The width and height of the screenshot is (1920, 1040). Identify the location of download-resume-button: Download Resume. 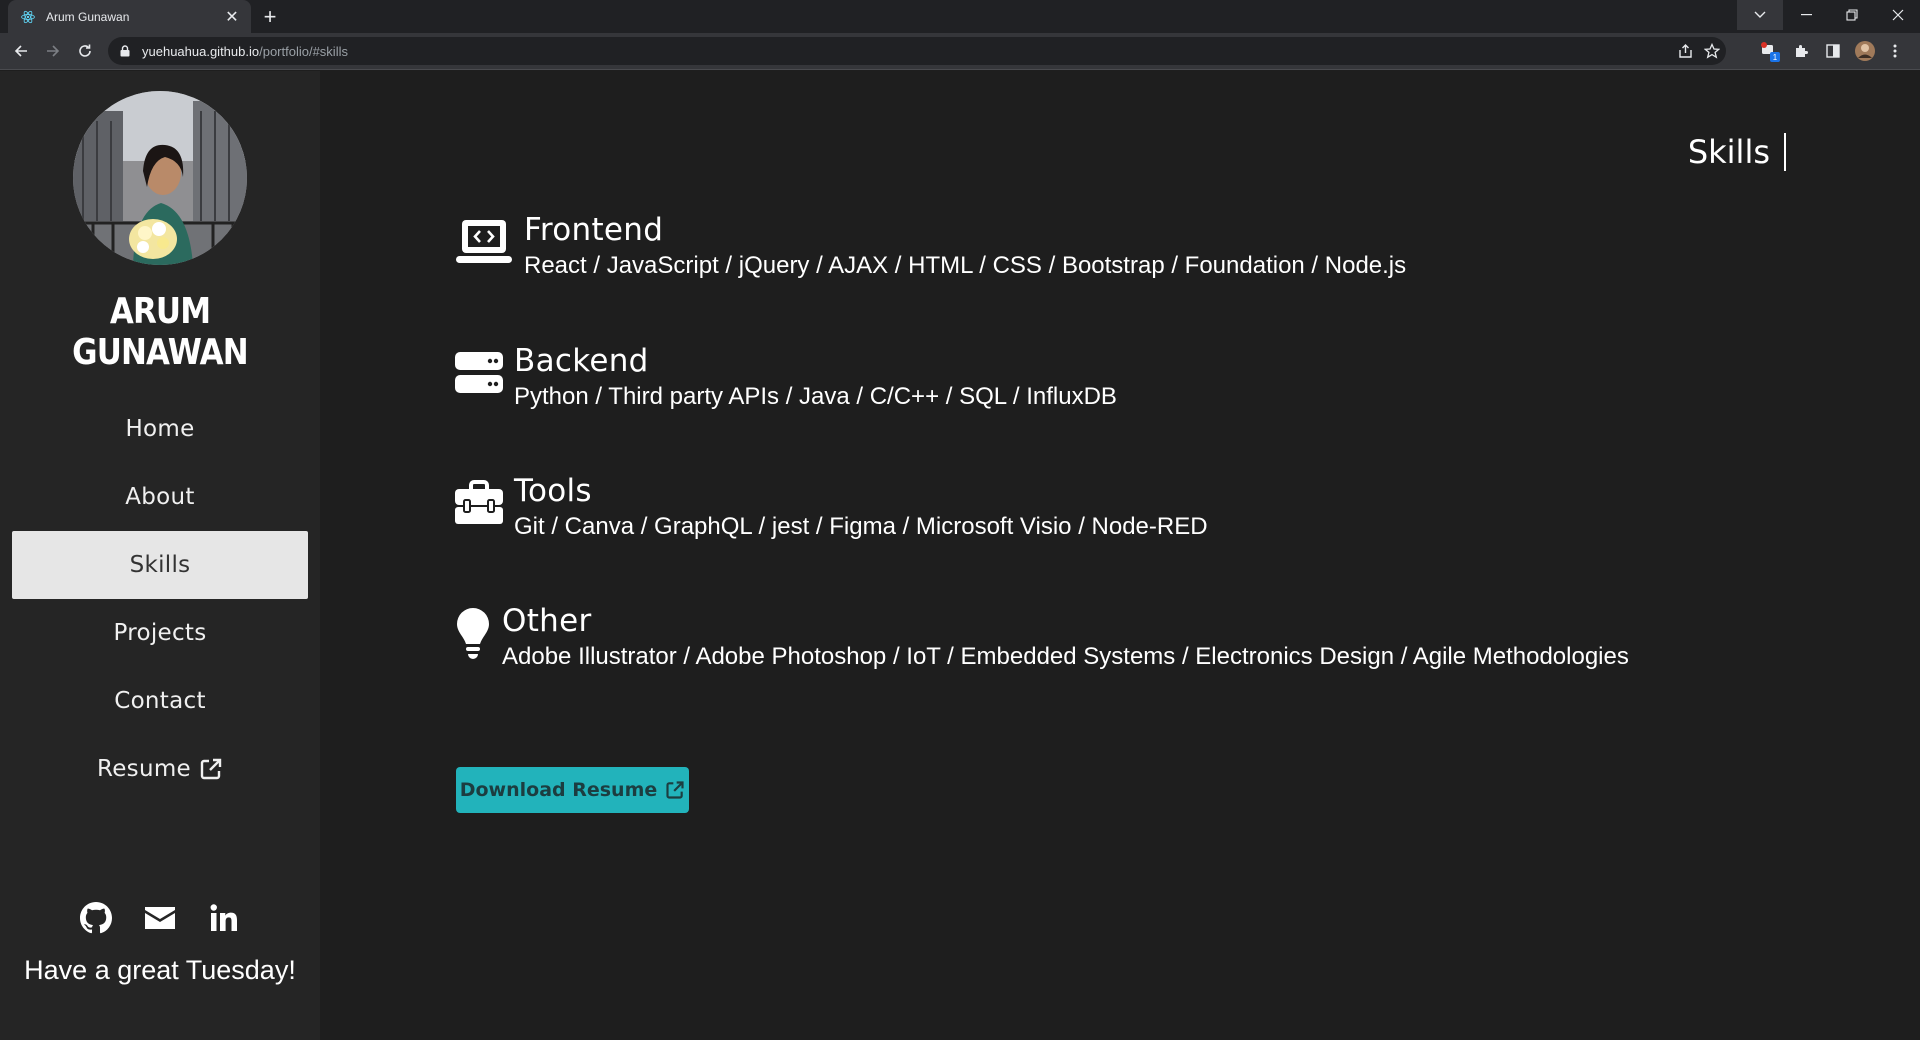
(572, 790).